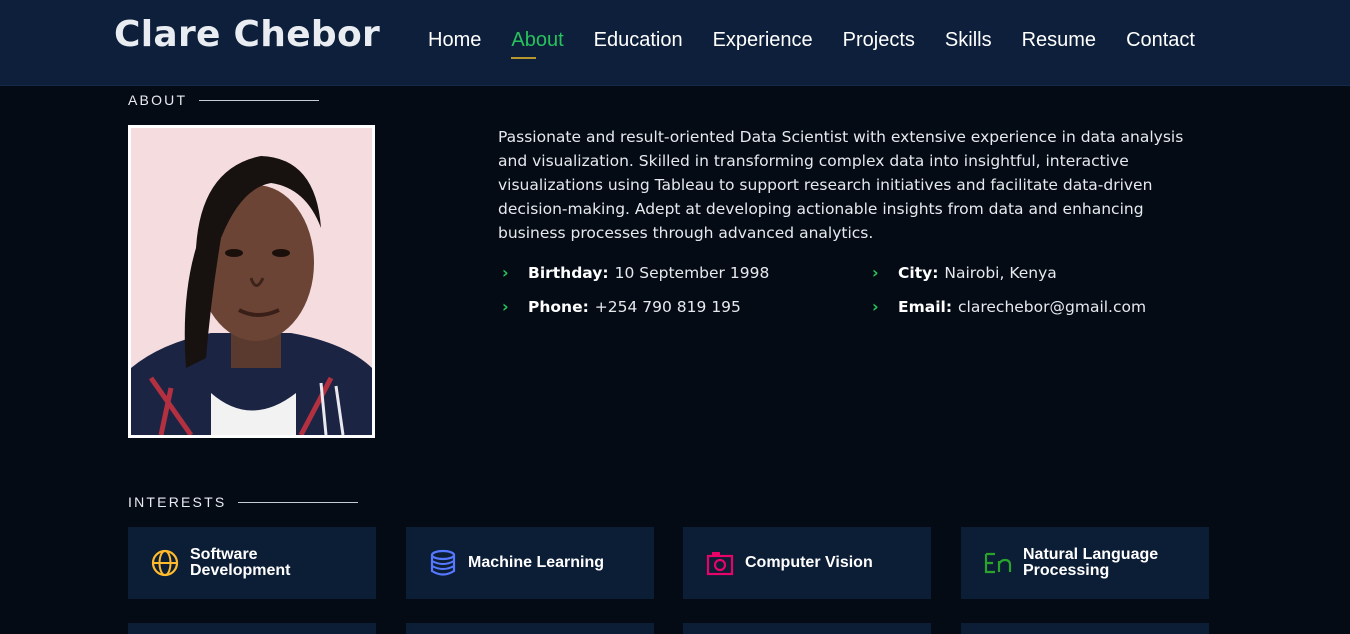 The image size is (1350, 634). What do you see at coordinates (1000, 272) in the screenshot?
I see `city-value: Nairobi, Kenya` at bounding box center [1000, 272].